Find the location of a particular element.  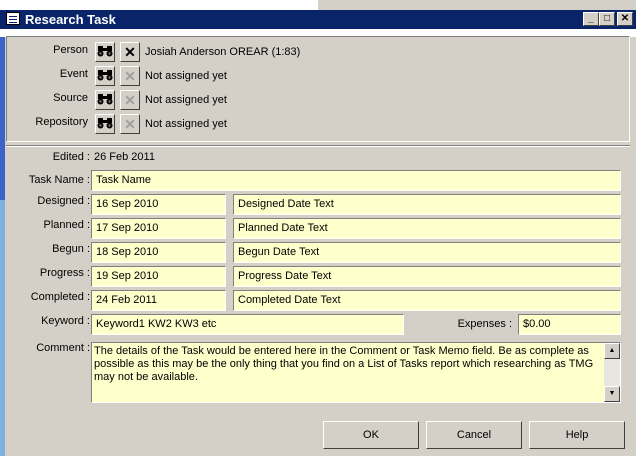

completed-label: Completed : is located at coordinates (60, 297).